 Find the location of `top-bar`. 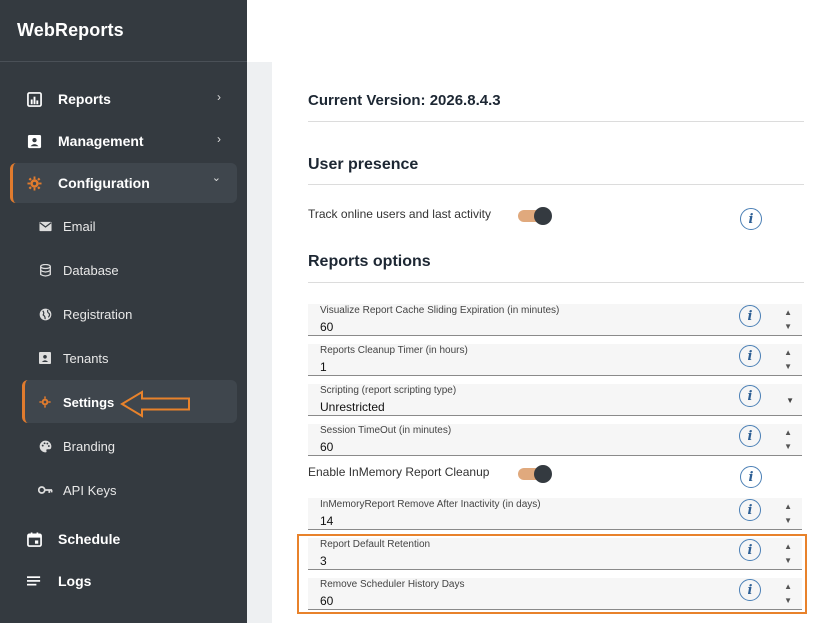

top-bar is located at coordinates (531, 31).